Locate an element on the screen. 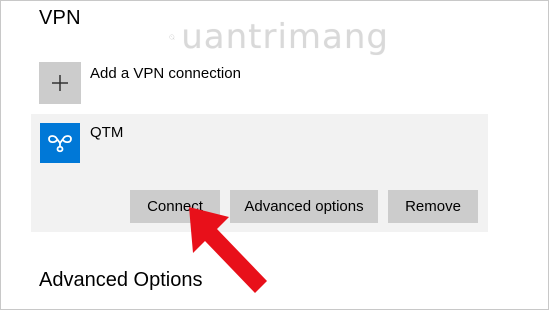  red-arrow-annotation is located at coordinates (228, 250).